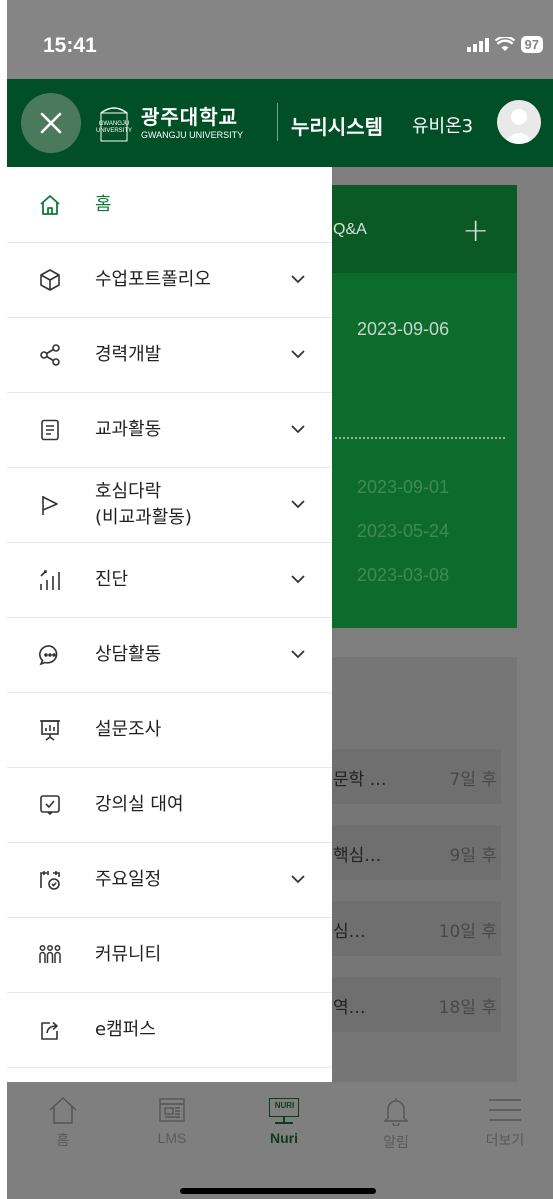 The height and width of the screenshot is (1199, 553). What do you see at coordinates (50, 280) in the screenshot?
I see `cube-icon` at bounding box center [50, 280].